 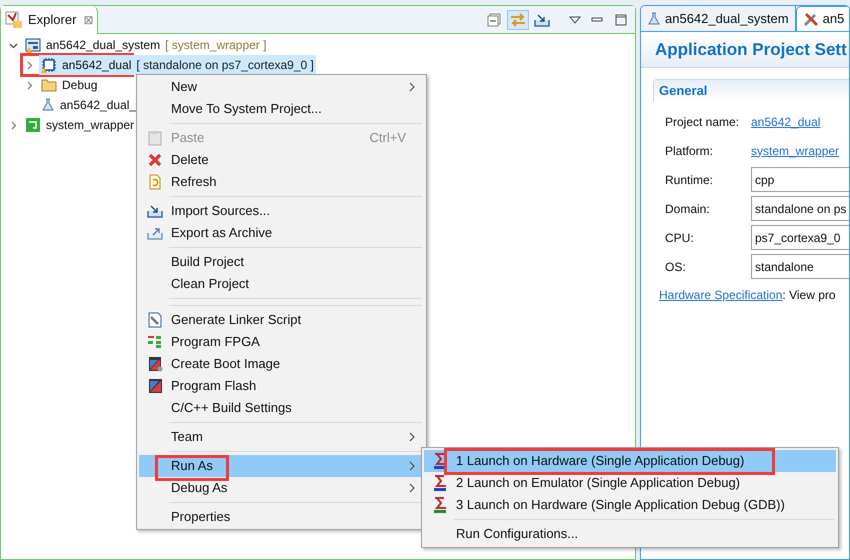 What do you see at coordinates (281, 488) in the screenshot?
I see `menu-item: Debug As` at bounding box center [281, 488].